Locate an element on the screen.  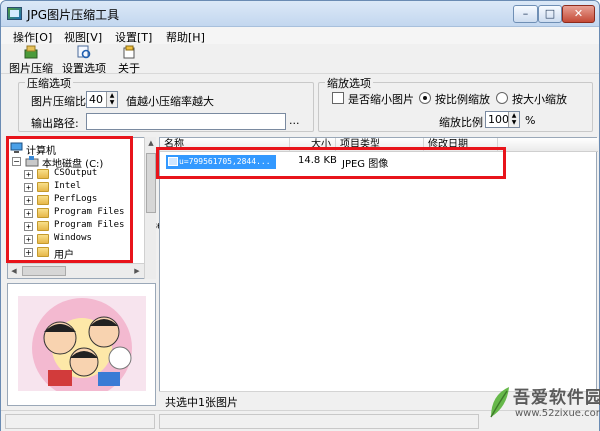
scale-ratio-label: 缩放比例 is located at coordinates (461, 122).